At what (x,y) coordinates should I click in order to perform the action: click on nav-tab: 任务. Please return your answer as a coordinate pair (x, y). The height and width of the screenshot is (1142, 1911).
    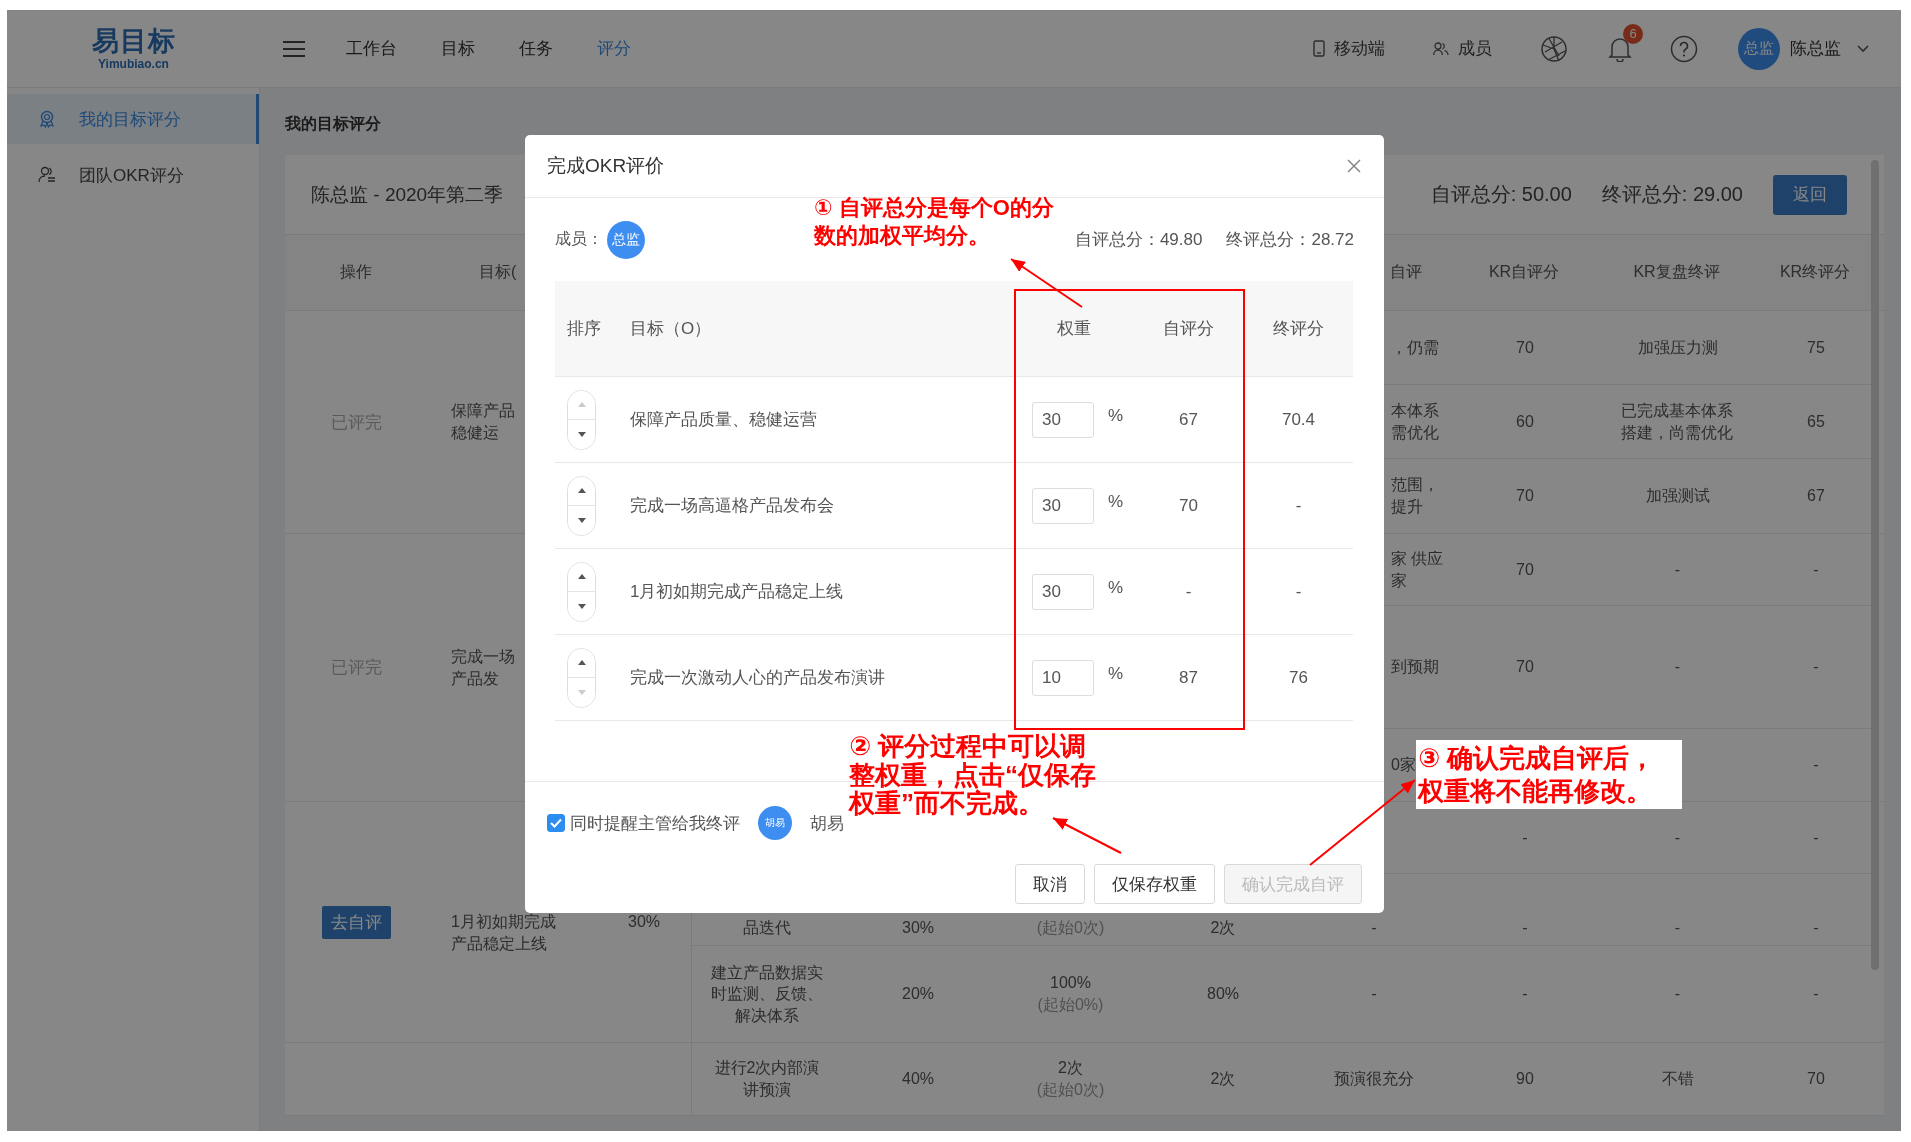
    Looking at the image, I should click on (536, 48).